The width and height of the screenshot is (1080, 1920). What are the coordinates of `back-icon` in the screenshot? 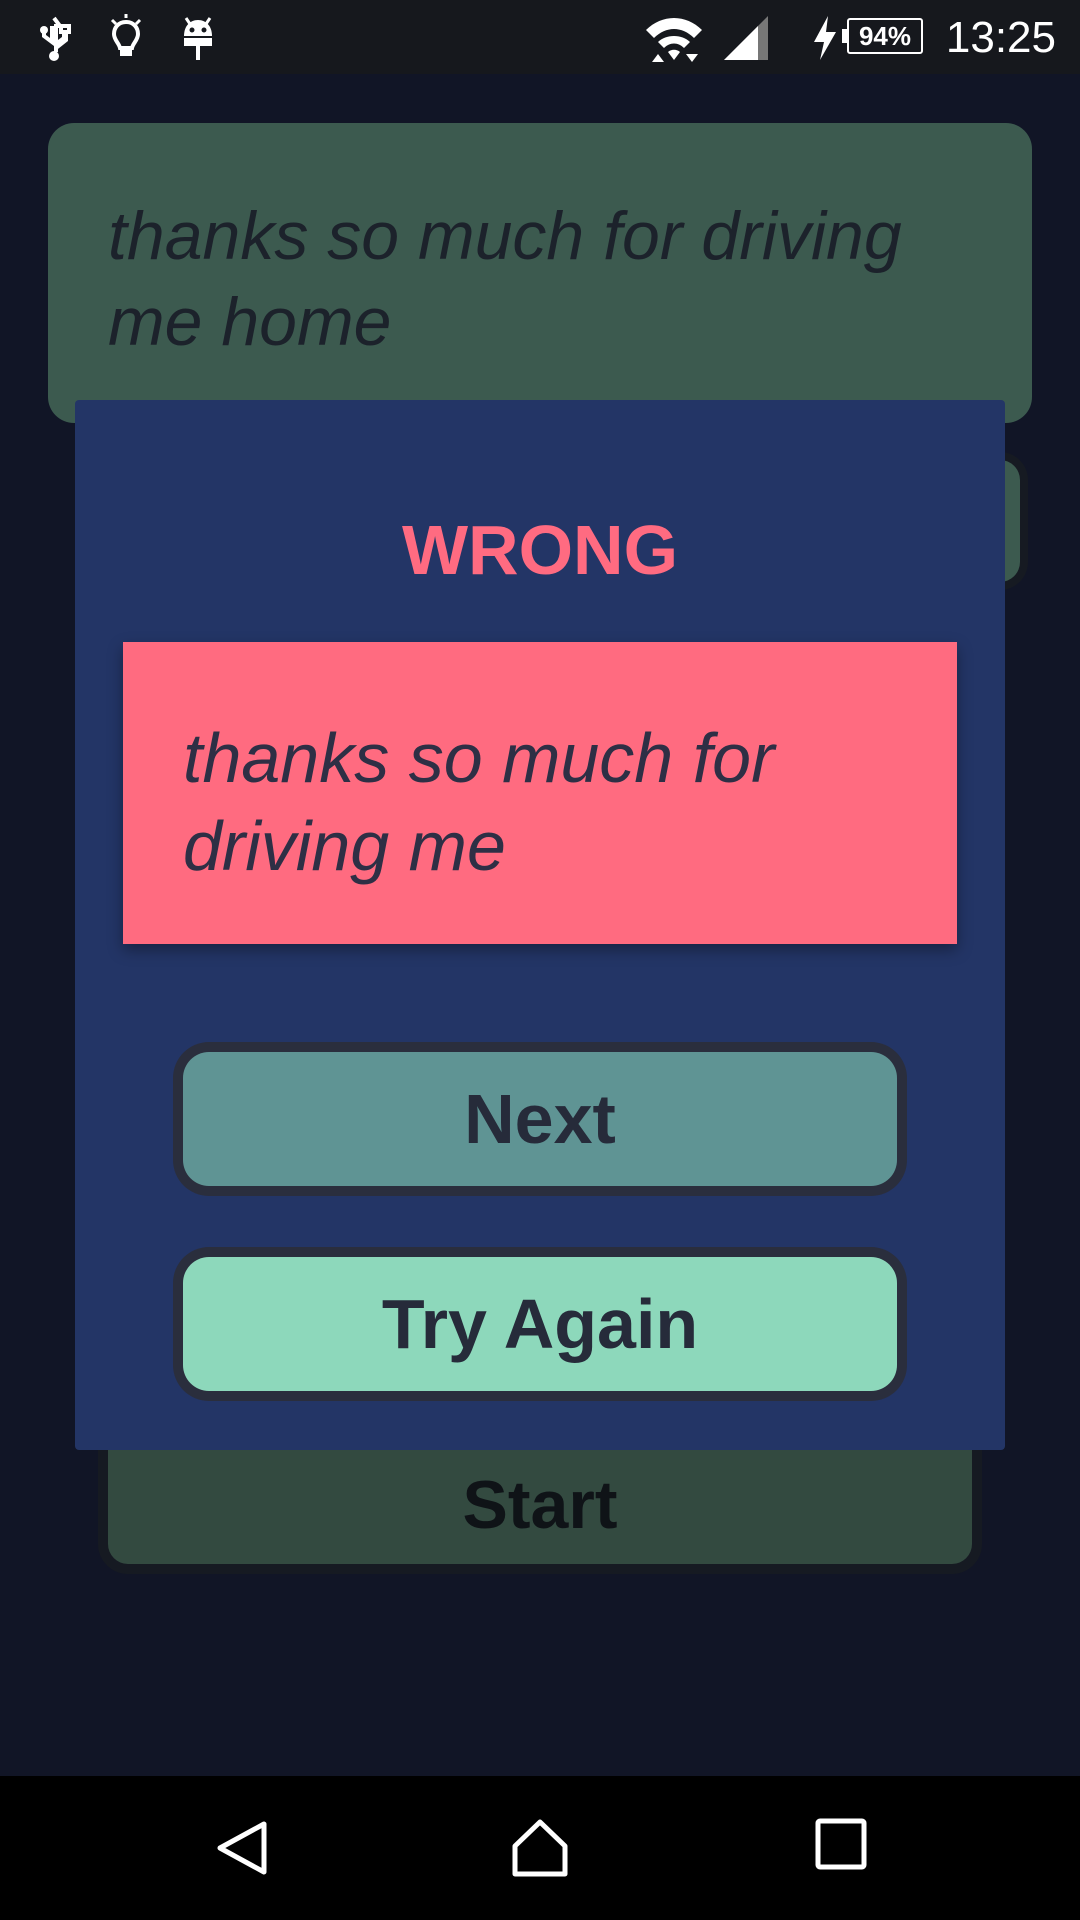 It's located at (242, 1848).